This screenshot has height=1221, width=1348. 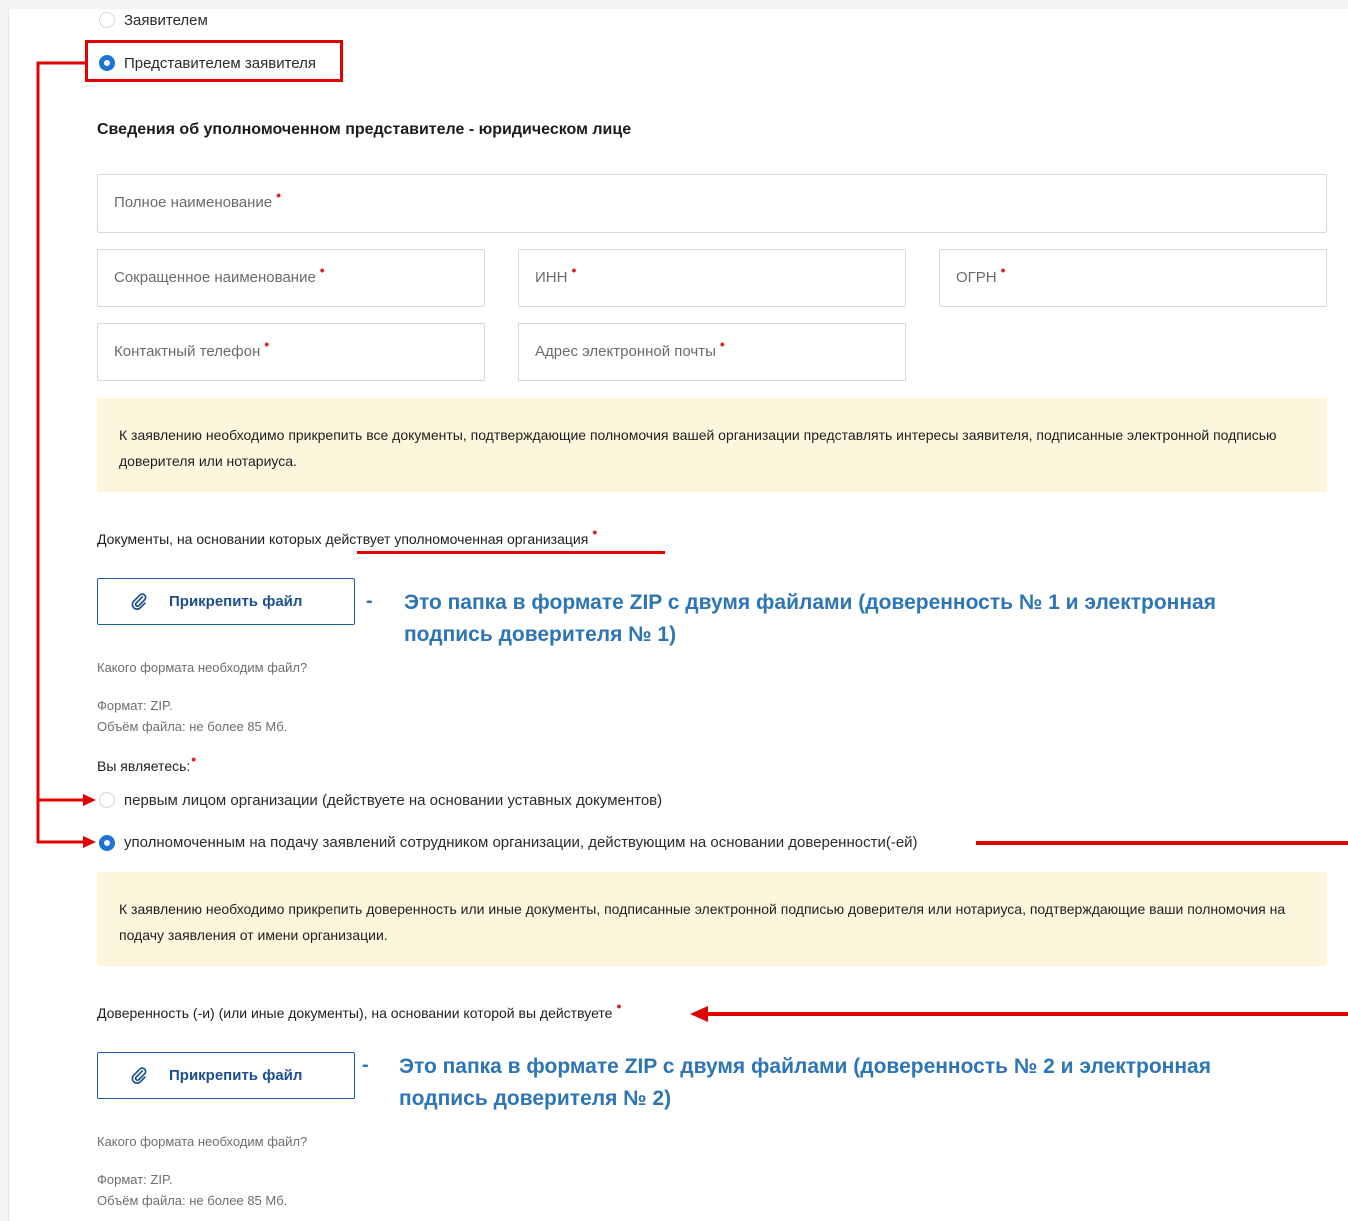 What do you see at coordinates (89, 842) in the screenshot?
I see `arrow-head-option2` at bounding box center [89, 842].